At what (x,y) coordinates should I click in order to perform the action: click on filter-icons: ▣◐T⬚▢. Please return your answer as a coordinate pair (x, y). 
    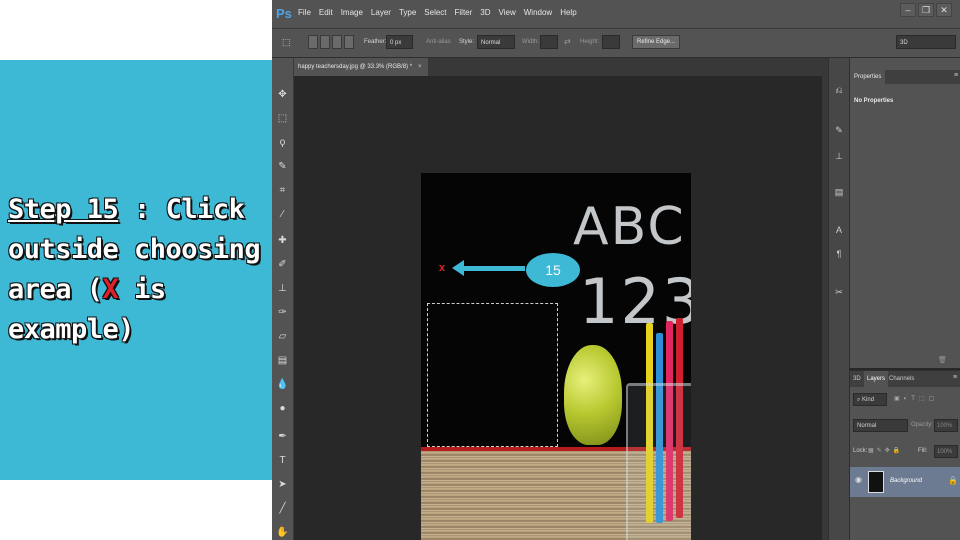
    Looking at the image, I should click on (916, 398).